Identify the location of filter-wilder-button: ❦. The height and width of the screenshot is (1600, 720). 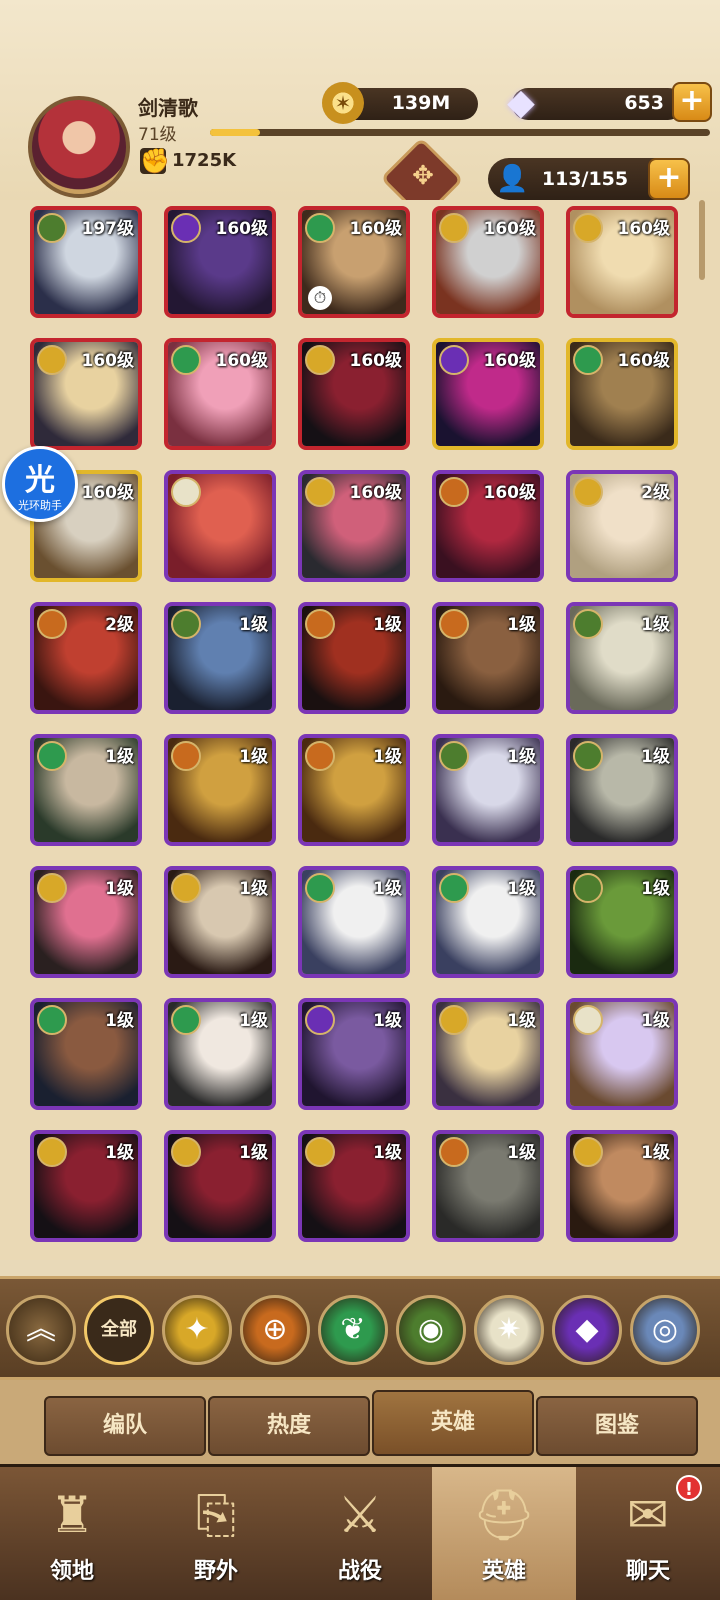
(353, 1330).